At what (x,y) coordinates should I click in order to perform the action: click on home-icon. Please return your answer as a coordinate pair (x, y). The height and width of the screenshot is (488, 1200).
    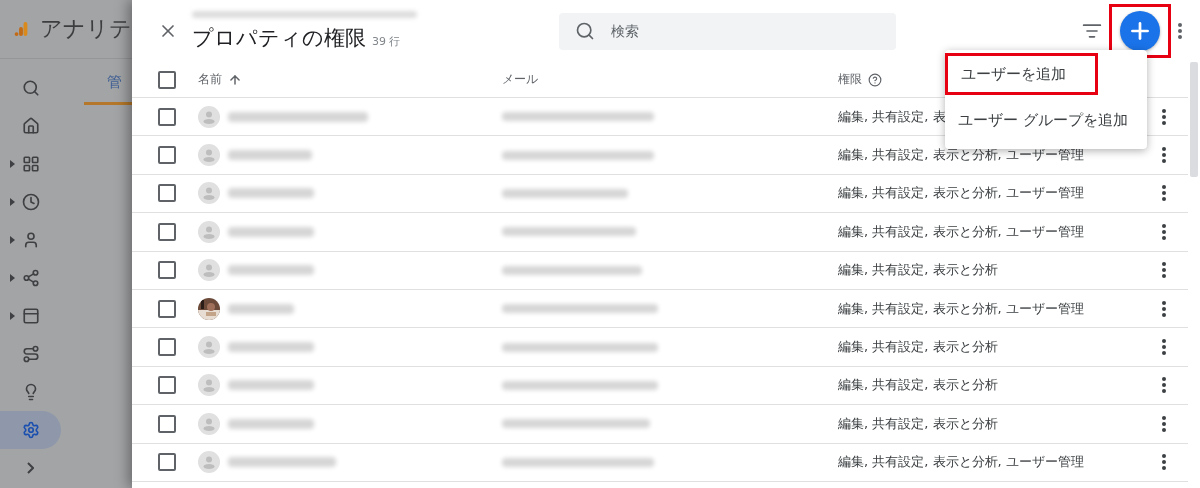
    Looking at the image, I should click on (30, 126).